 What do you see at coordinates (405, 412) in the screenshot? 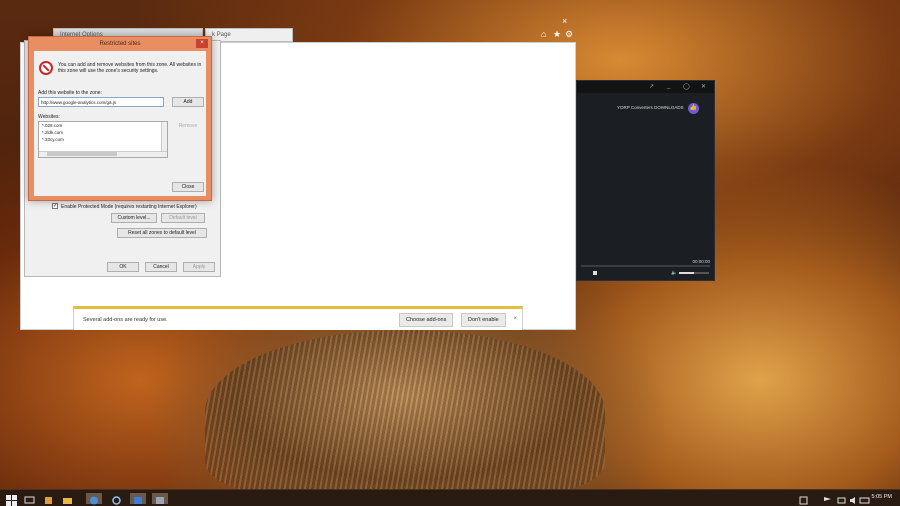
I see `wallpaper-fur` at bounding box center [405, 412].